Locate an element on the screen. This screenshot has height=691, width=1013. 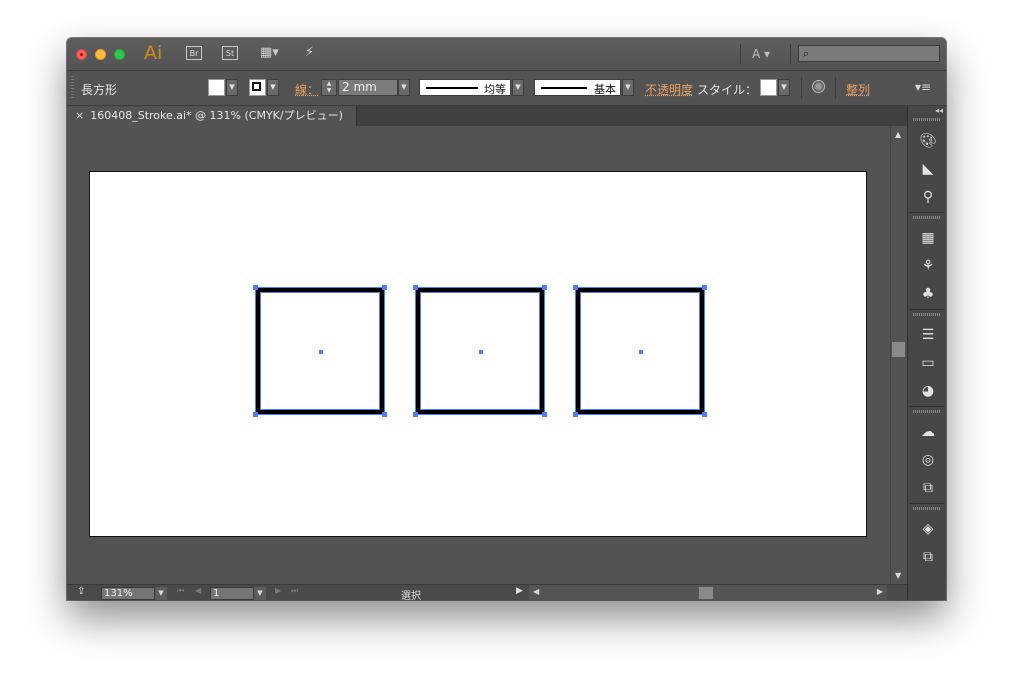
color-guide-icon: ◣ is located at coordinates (928, 169).